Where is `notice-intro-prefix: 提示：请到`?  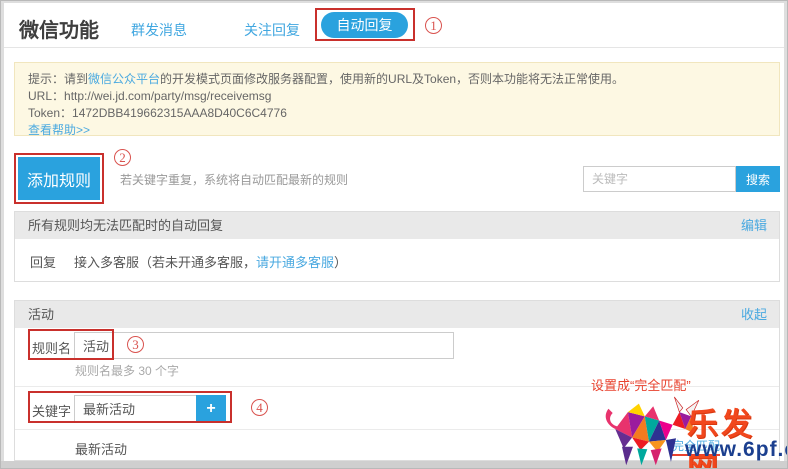
notice-intro-prefix: 提示：请到 is located at coordinates (58, 79).